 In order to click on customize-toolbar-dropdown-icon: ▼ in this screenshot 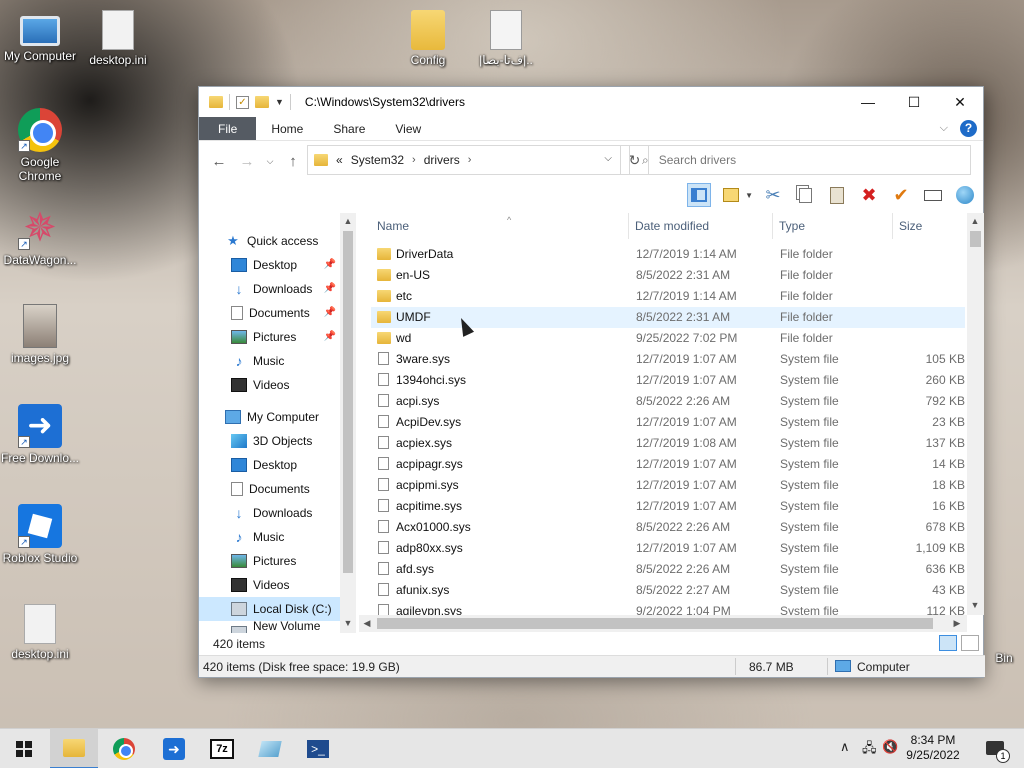, I will do `click(279, 102)`.